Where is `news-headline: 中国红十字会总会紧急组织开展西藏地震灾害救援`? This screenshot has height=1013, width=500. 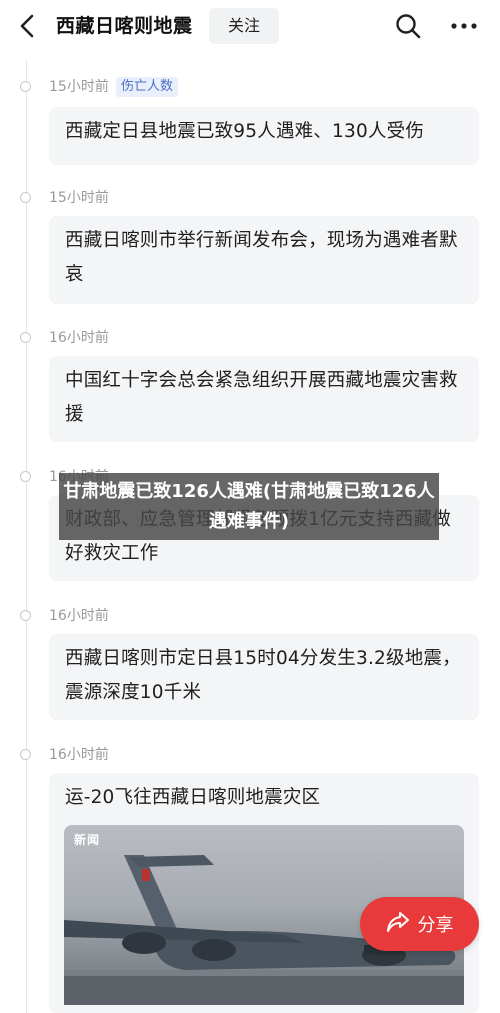
news-headline: 中国红十字会总会紧急组织开展西藏地震灾害救援 is located at coordinates (261, 397).